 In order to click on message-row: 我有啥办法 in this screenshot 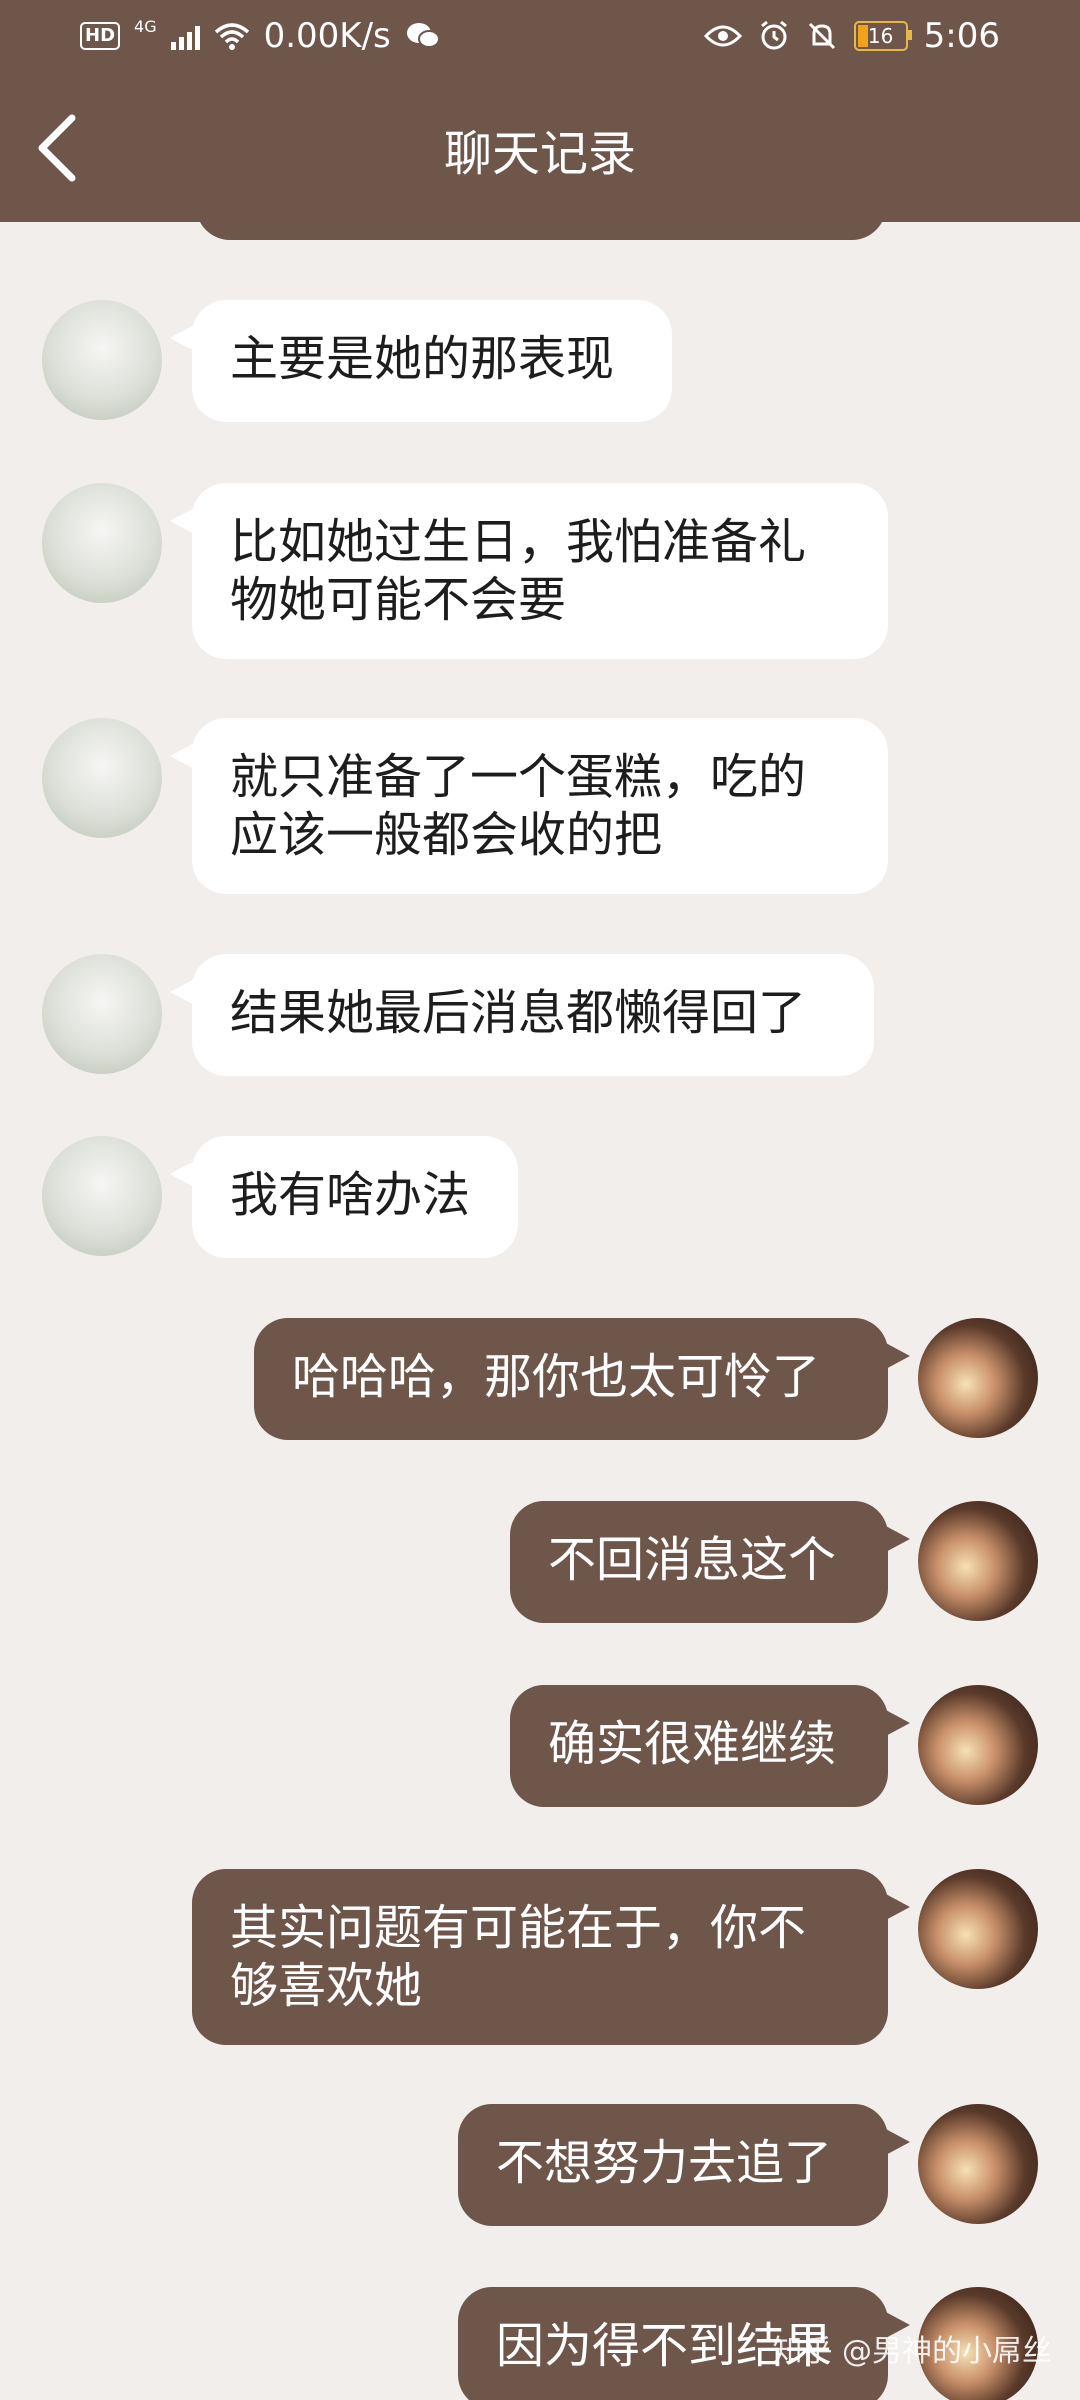, I will do `click(540, 1197)`.